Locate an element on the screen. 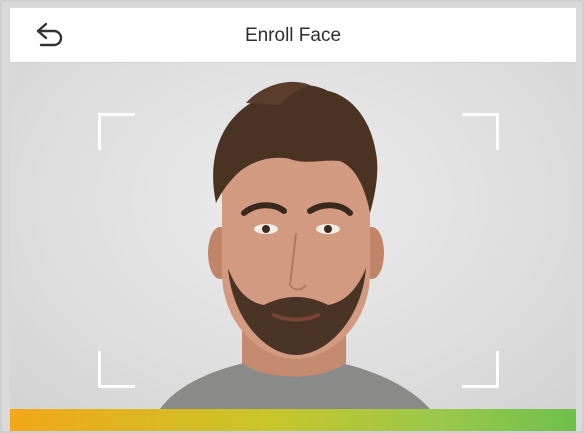 This screenshot has width=584, height=433. frame-corner-top-right is located at coordinates (480, 131).